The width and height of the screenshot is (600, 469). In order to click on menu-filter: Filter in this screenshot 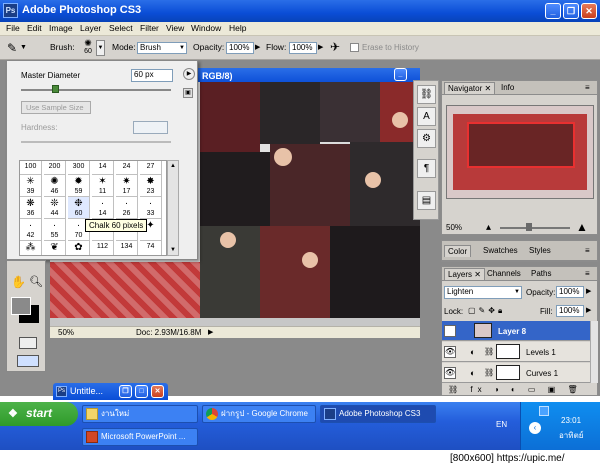, I will do `click(149, 28)`.